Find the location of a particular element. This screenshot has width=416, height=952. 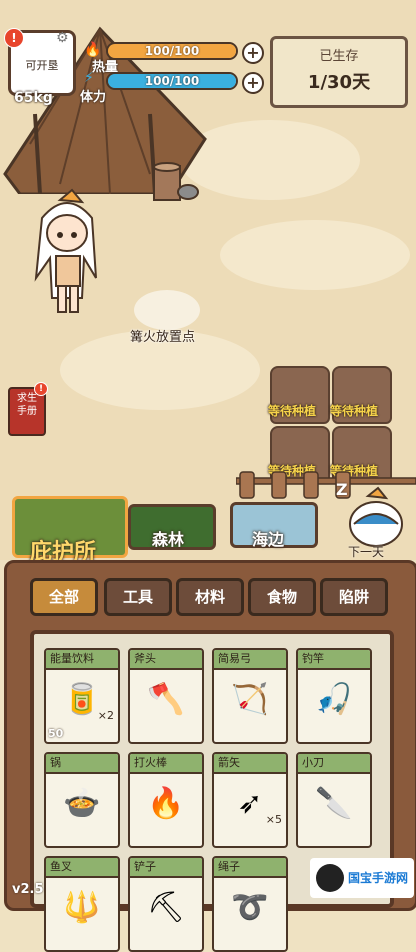

survived-title: 已生存 is located at coordinates (339, 56).